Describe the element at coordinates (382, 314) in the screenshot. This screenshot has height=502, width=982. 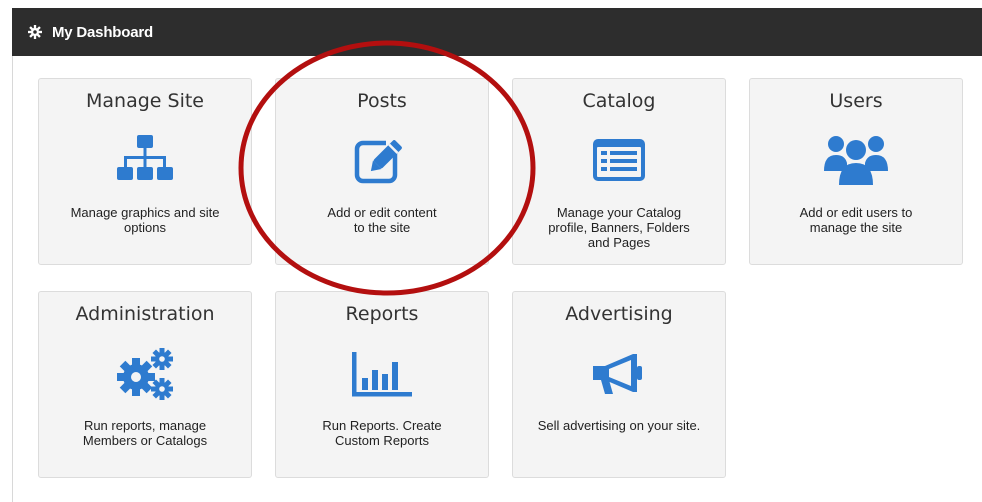
I see `tile-title: Reports` at that location.